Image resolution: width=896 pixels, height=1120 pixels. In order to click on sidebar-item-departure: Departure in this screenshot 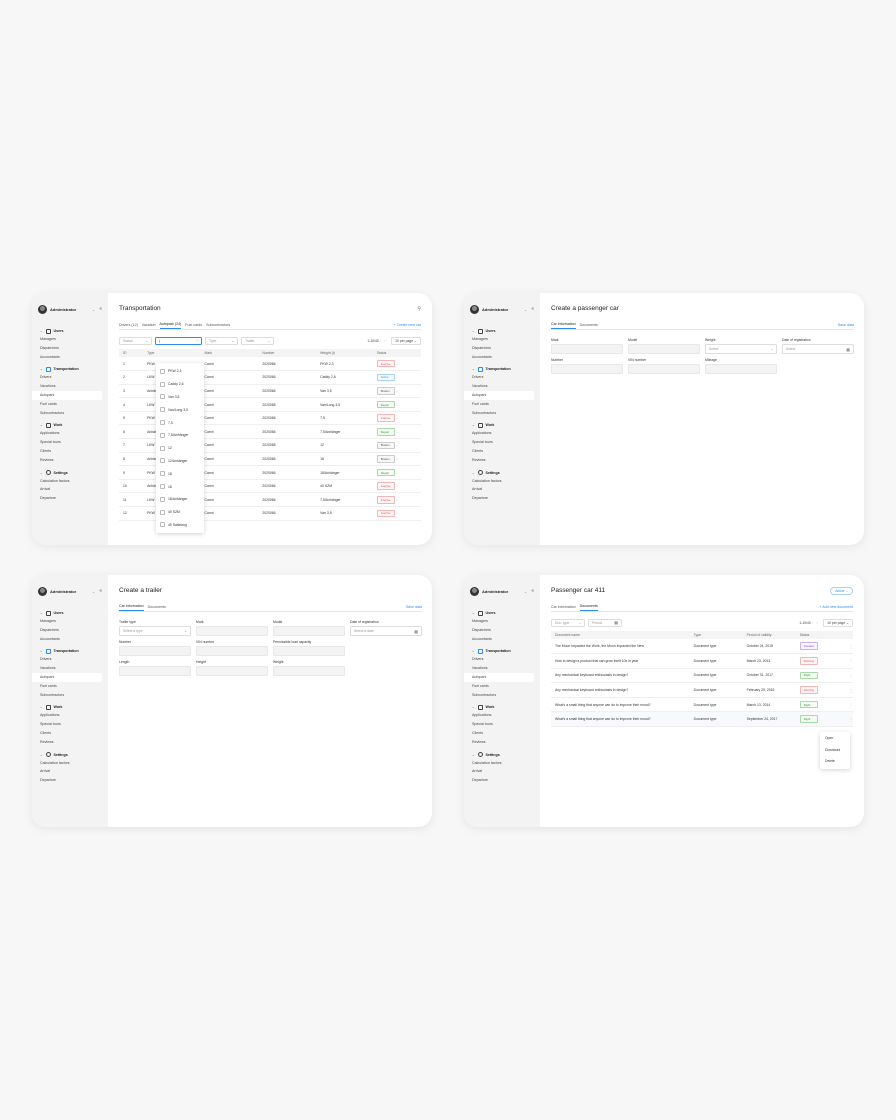, I will do `click(70, 780)`.